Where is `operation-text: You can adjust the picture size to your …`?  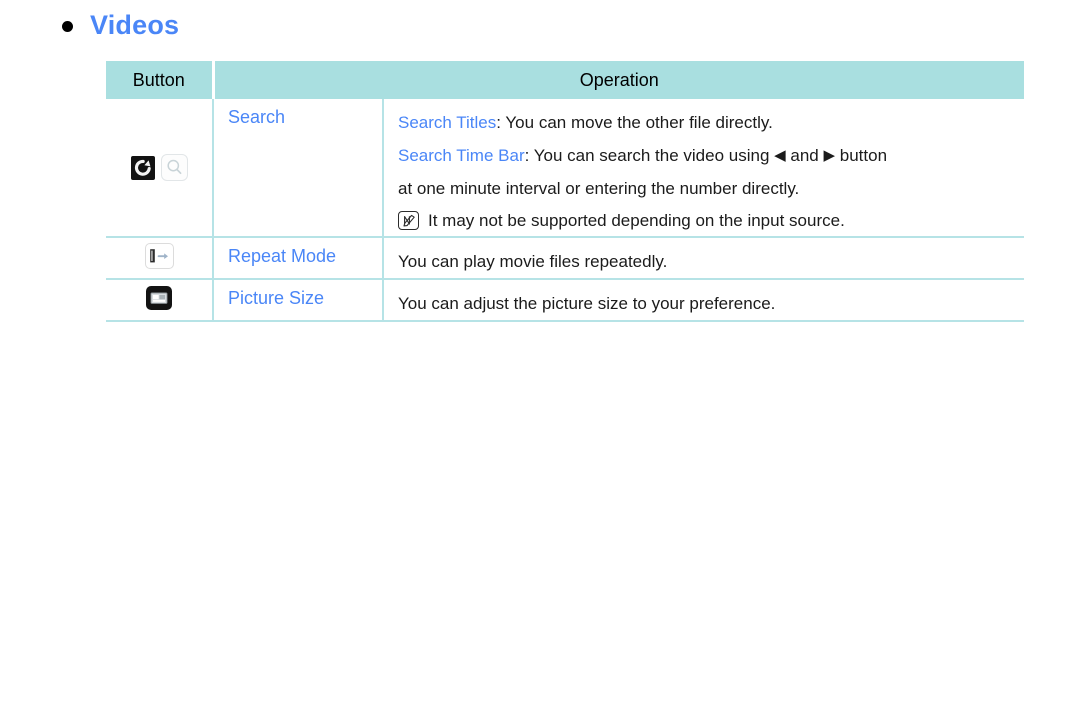 operation-text: You can adjust the picture size to your … is located at coordinates (587, 303).